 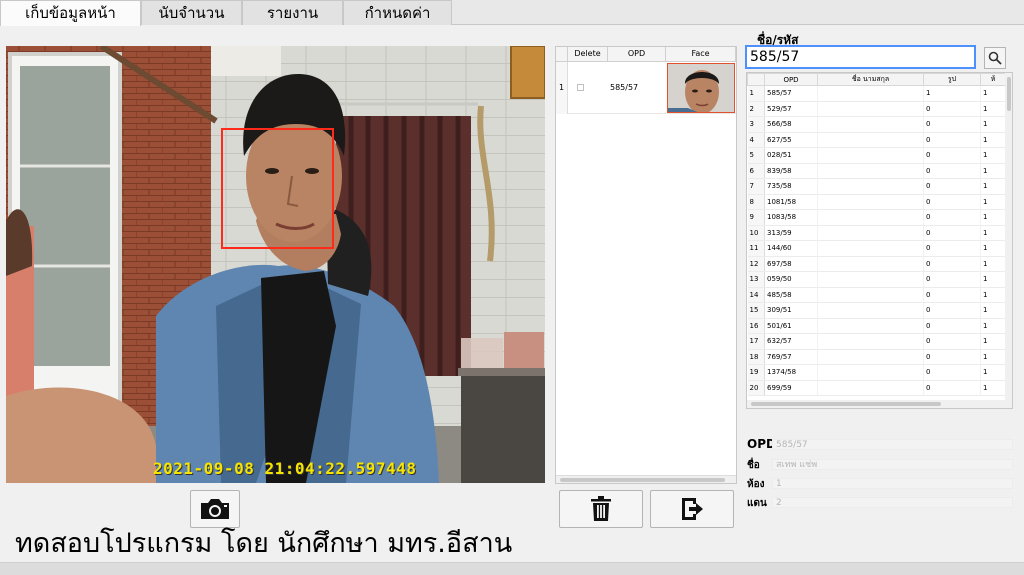 I want to click on column-header-photo: รูป, so click(x=952, y=79).